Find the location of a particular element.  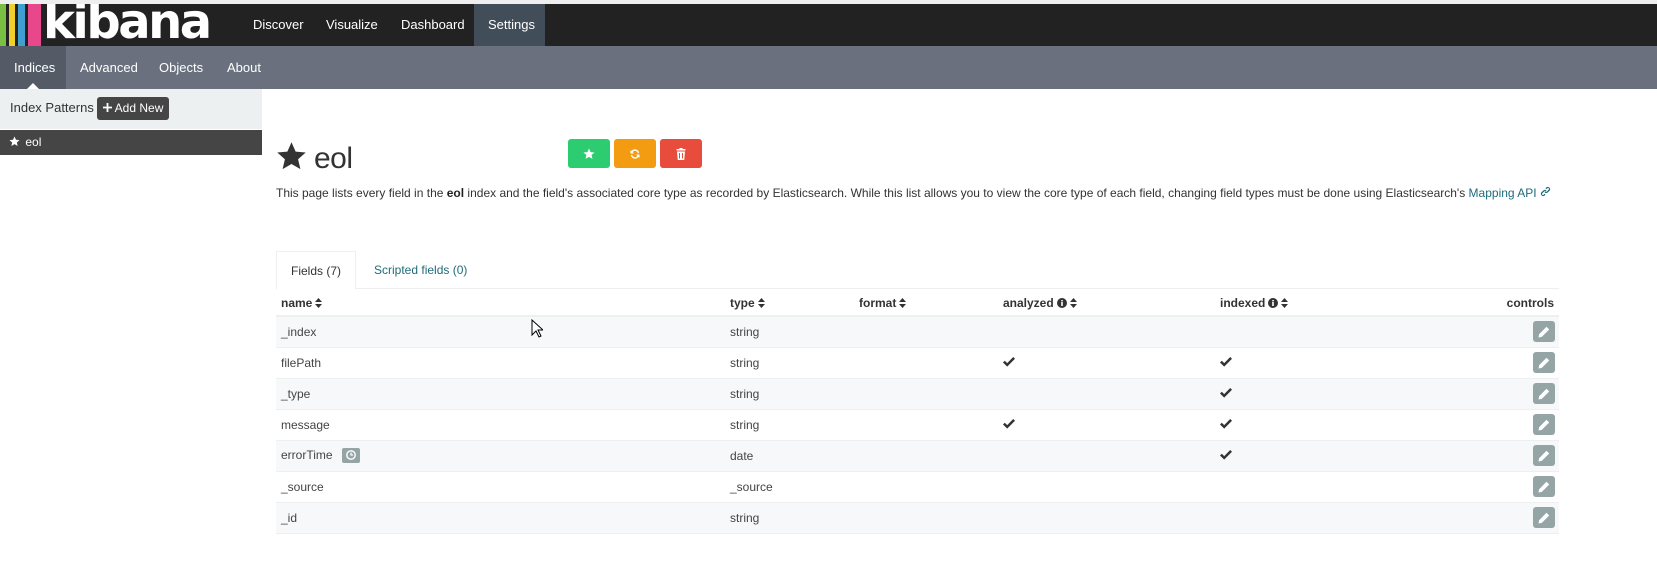

column-header-analyzed: analyzed is located at coordinates (1106, 303).